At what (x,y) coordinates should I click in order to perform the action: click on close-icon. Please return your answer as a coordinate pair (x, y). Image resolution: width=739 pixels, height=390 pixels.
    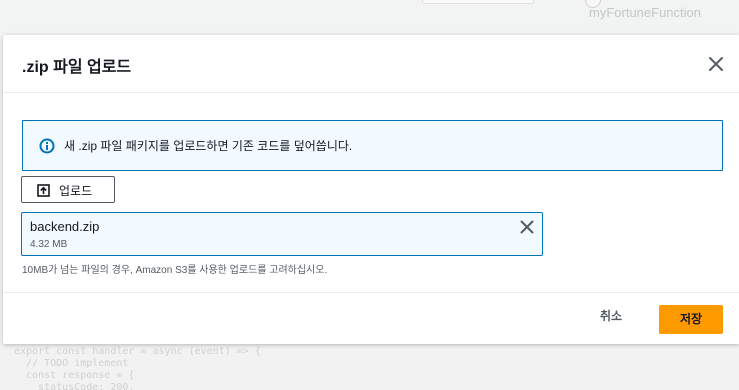
    Looking at the image, I should click on (716, 64).